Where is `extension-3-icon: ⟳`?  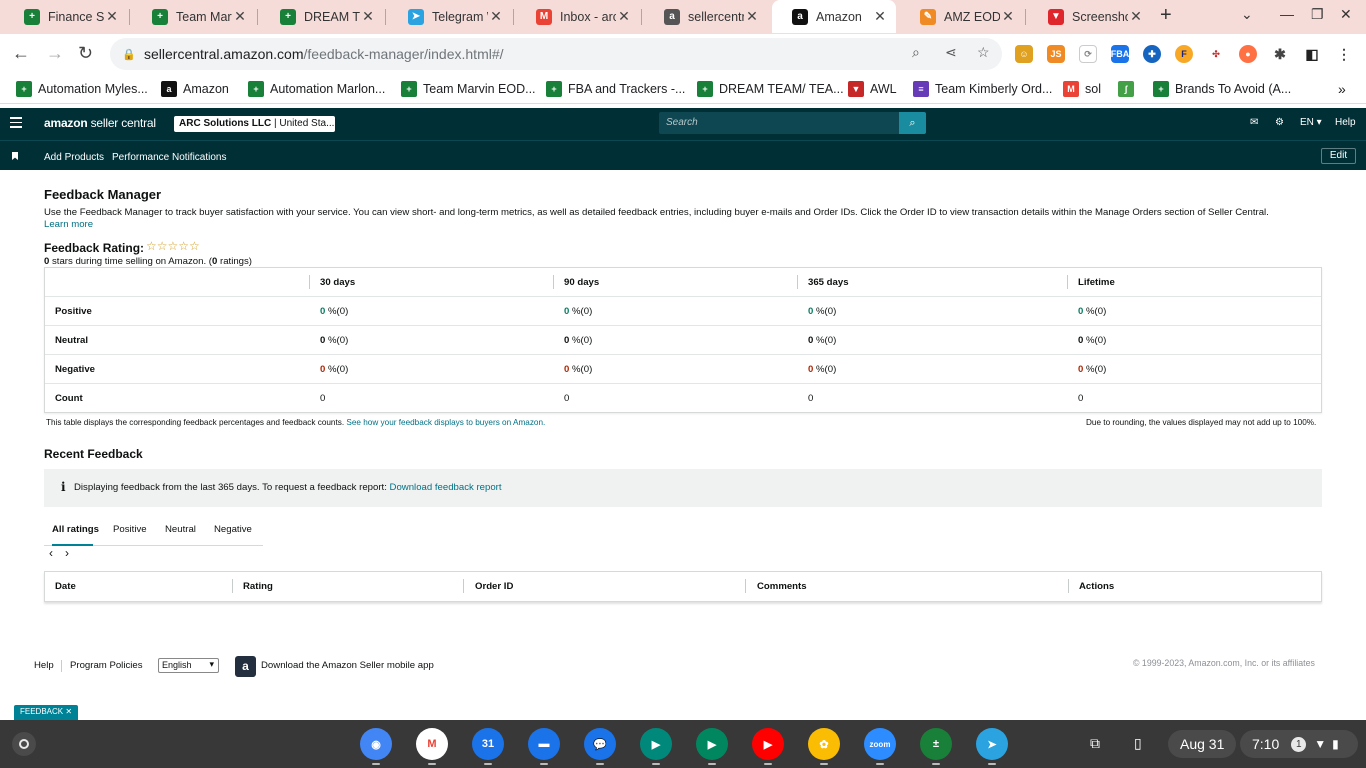
extension-3-icon: ⟳ is located at coordinates (1088, 54).